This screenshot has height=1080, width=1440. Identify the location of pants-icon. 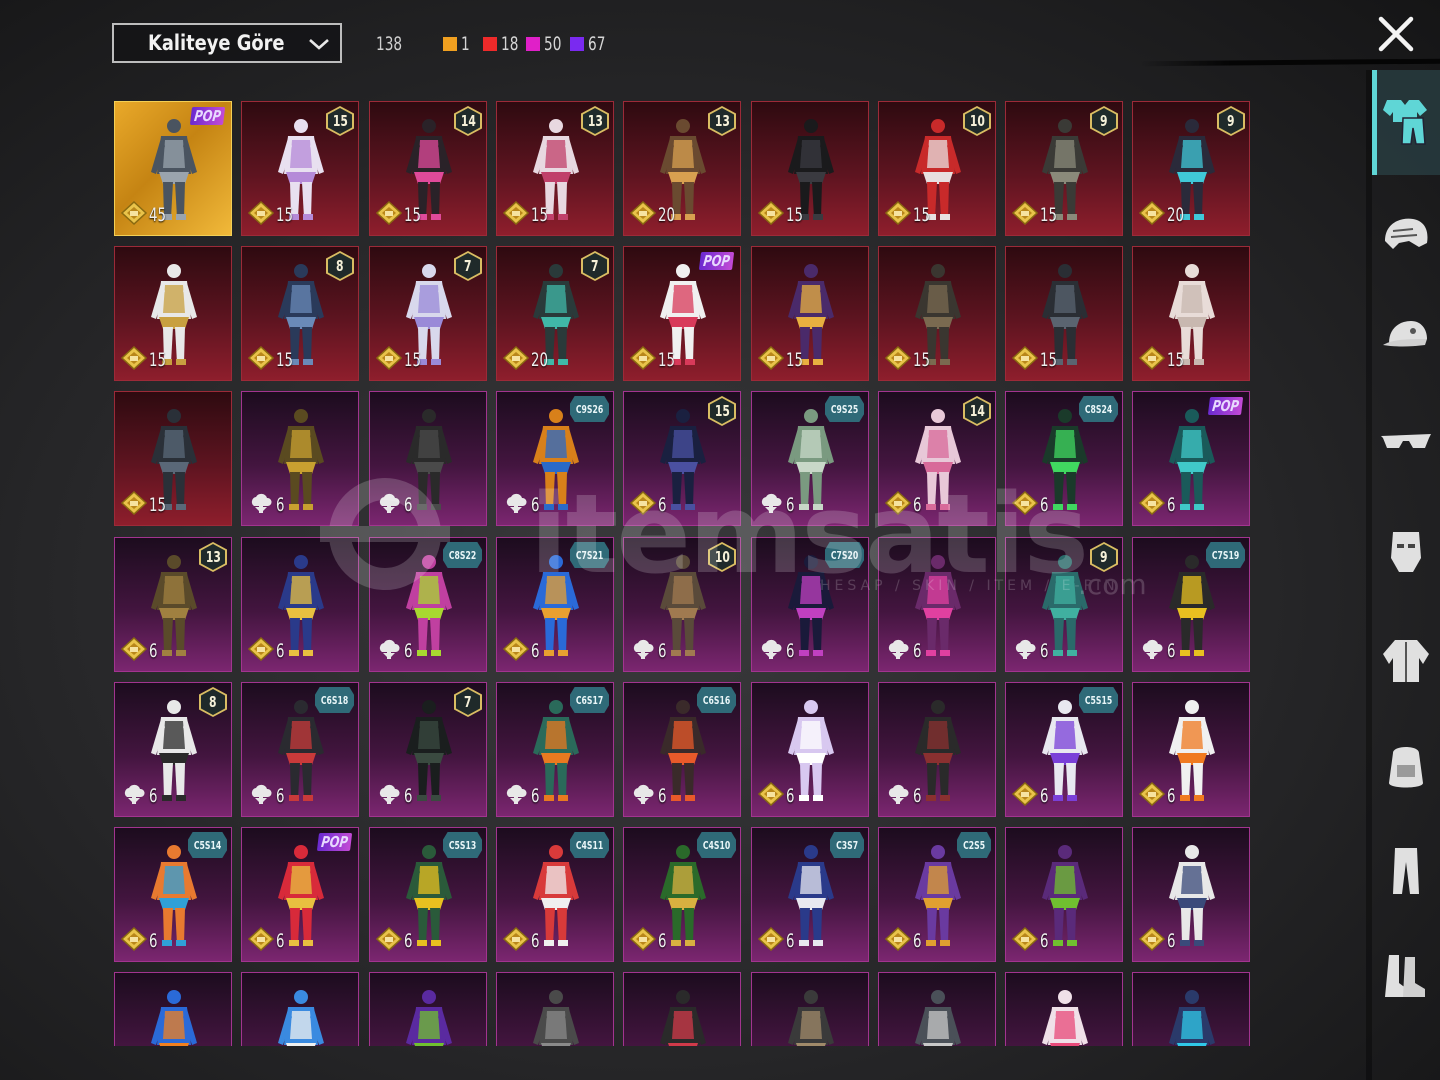
(1406, 873).